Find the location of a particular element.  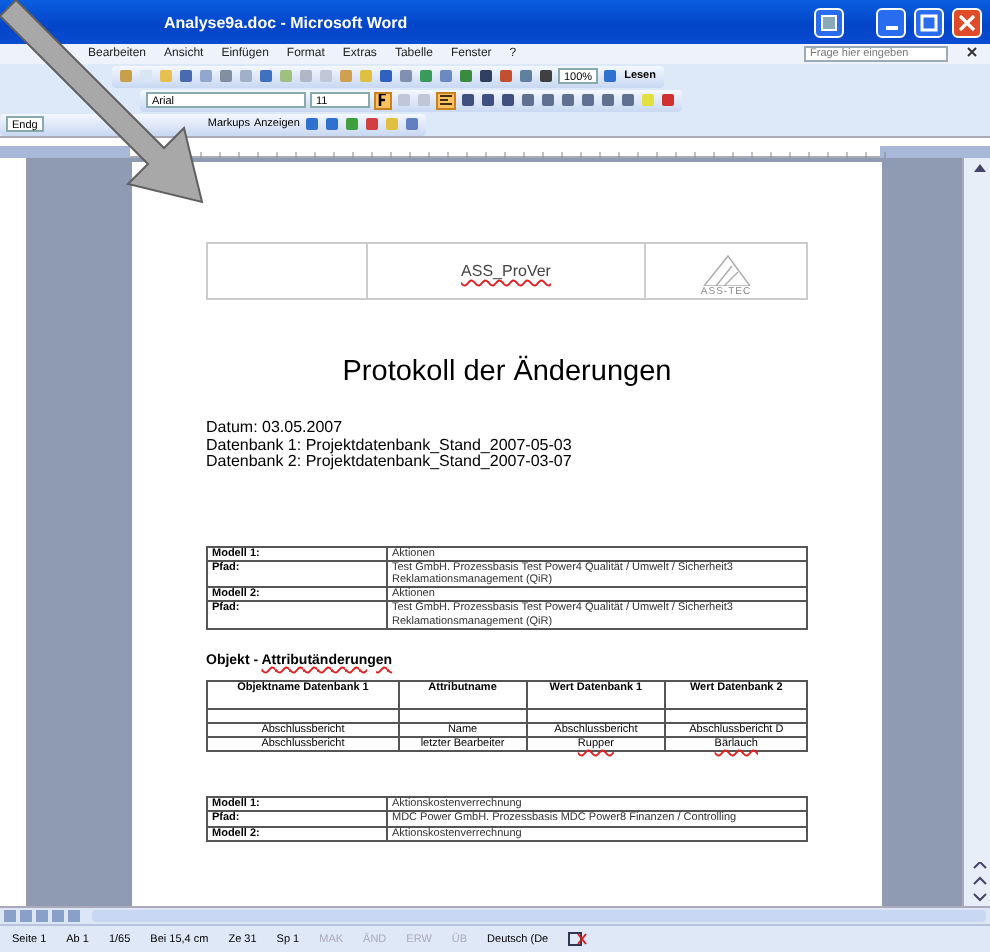

close-button is located at coordinates (967, 22).